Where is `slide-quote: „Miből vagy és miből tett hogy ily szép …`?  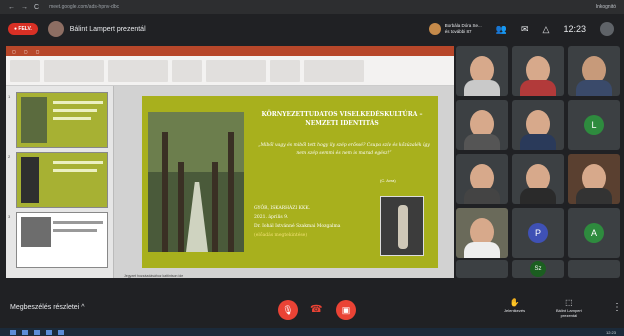
slide-quote: „Miből vagy és miből tett hogy ily szép … is located at coordinates (344, 149).